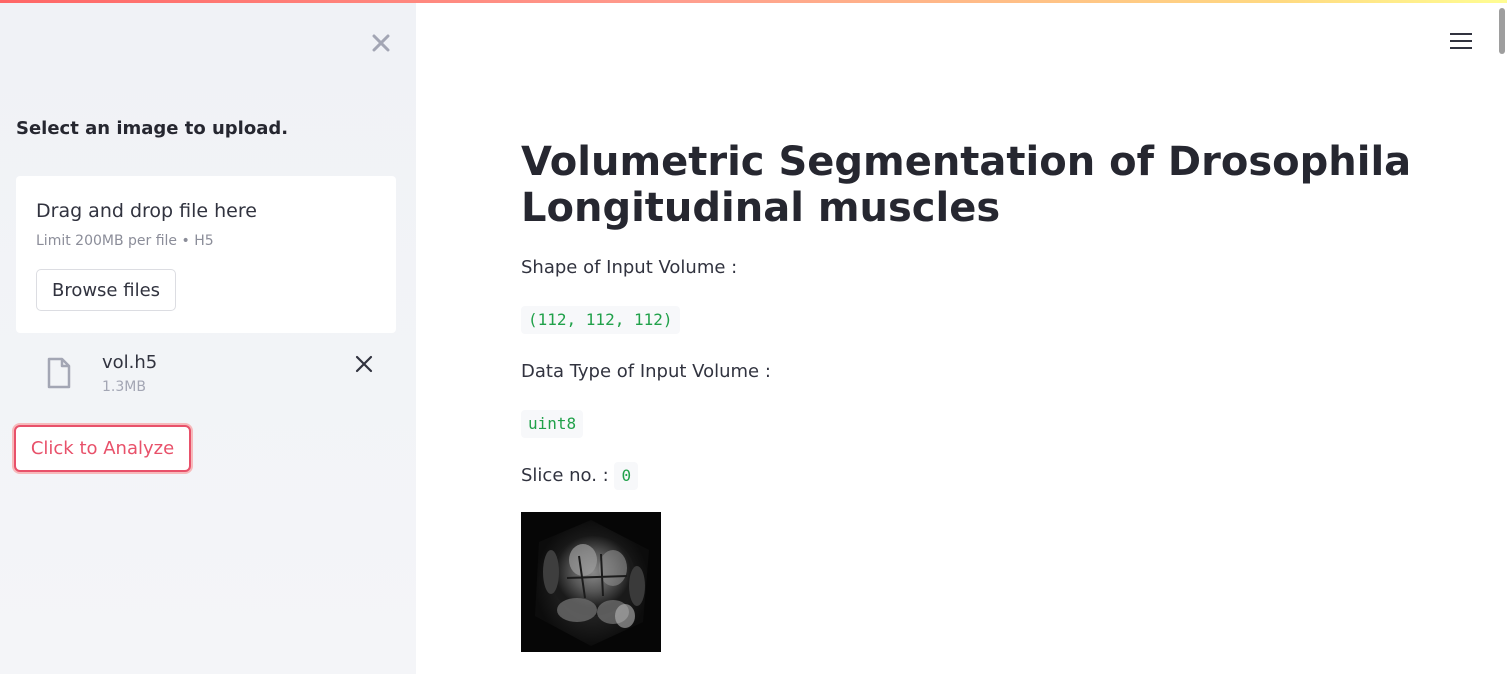  What do you see at coordinates (1501, 338) in the screenshot?
I see `scrollbar` at bounding box center [1501, 338].